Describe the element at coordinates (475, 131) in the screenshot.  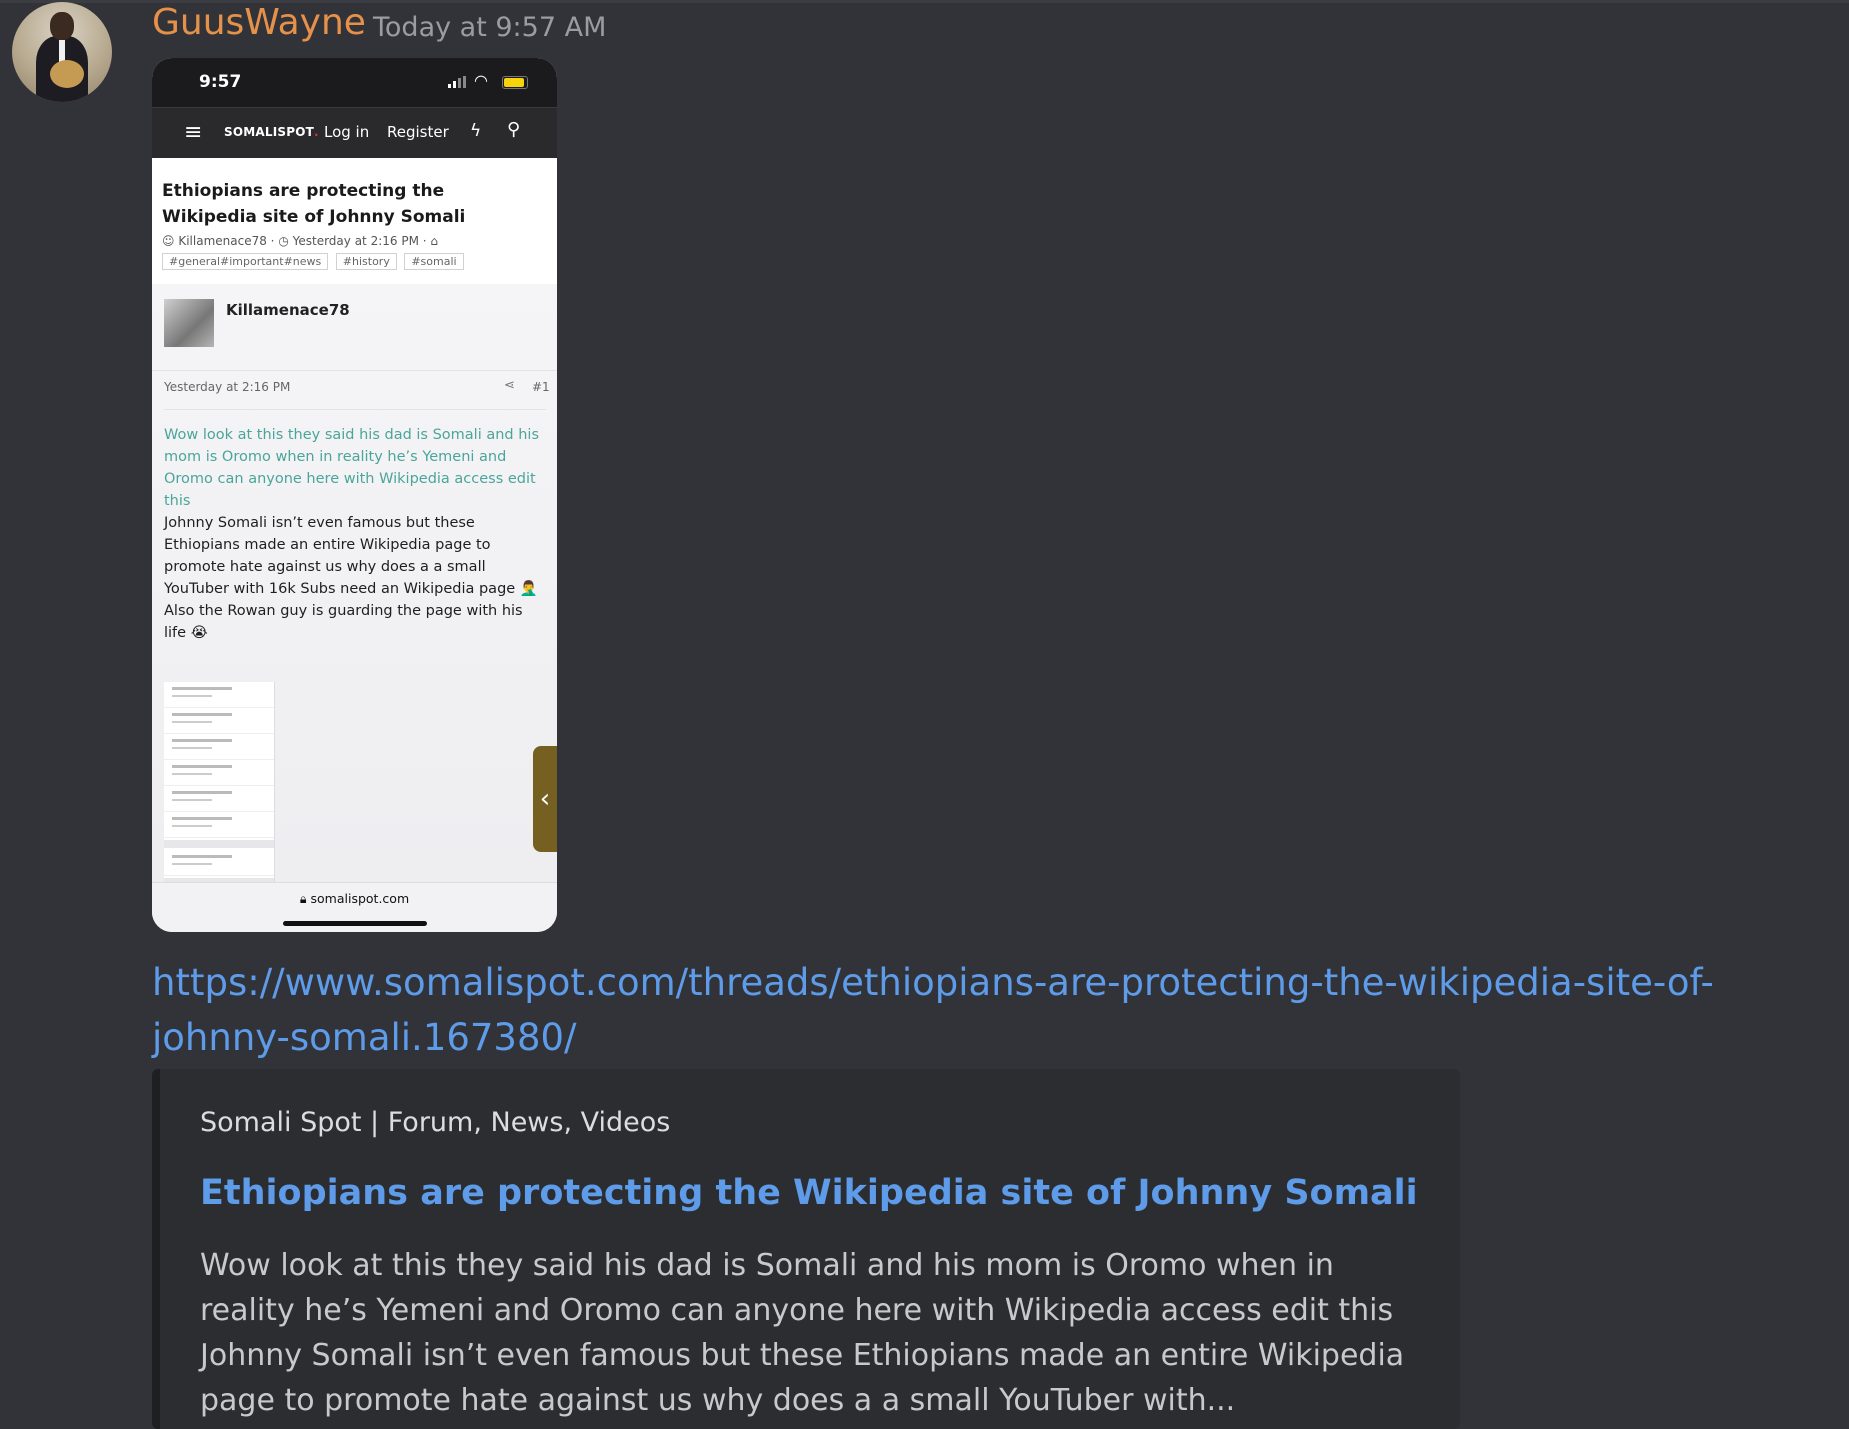
I see `lightning-icon: ϟ` at that location.